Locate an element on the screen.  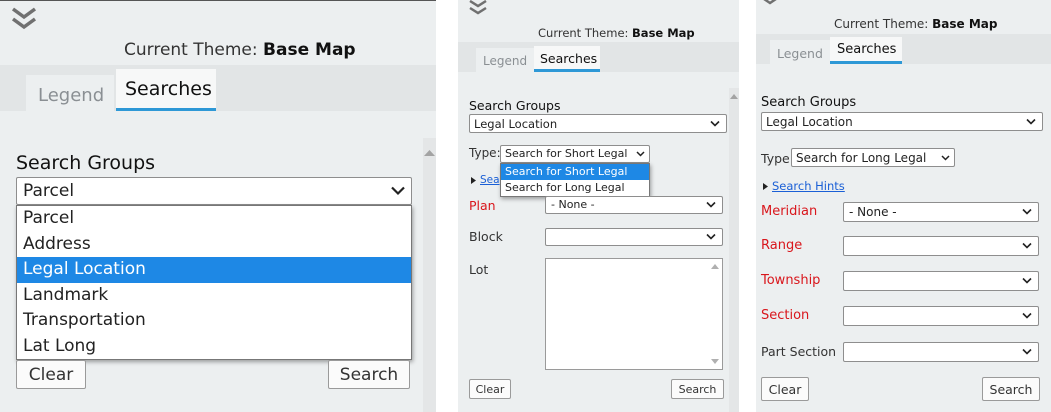
option-long-legal: Search for Long Legal is located at coordinates (575, 188).